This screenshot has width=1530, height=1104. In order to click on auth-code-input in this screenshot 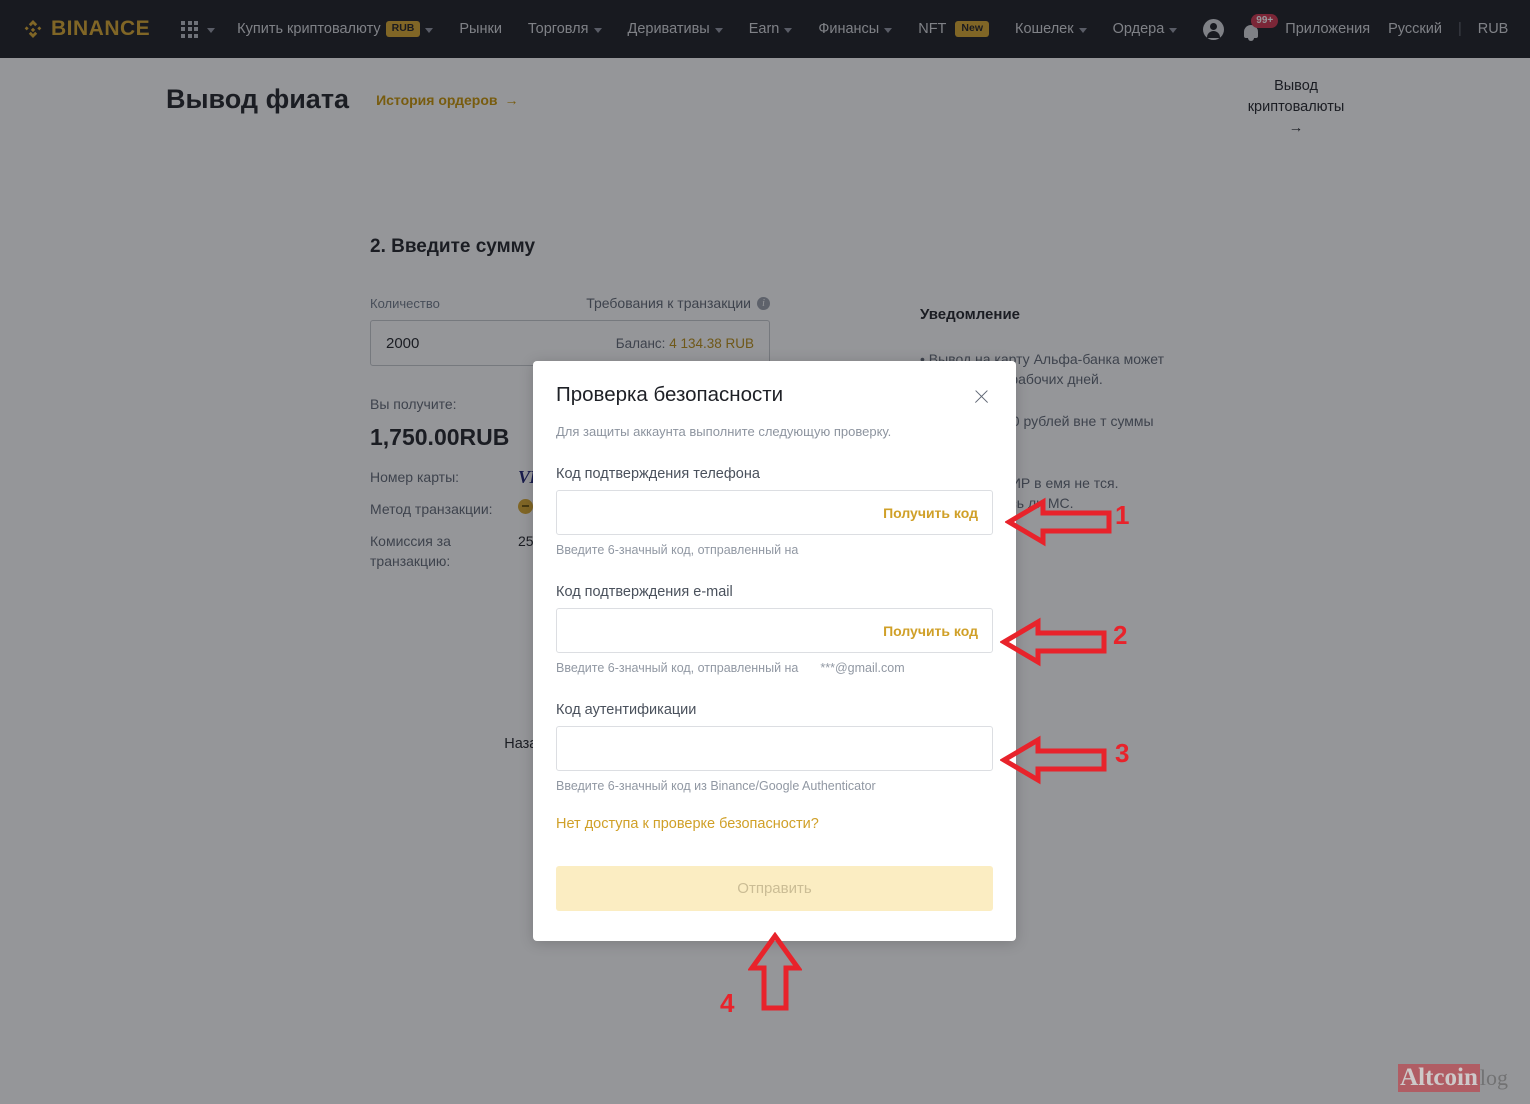, I will do `click(774, 748)`.